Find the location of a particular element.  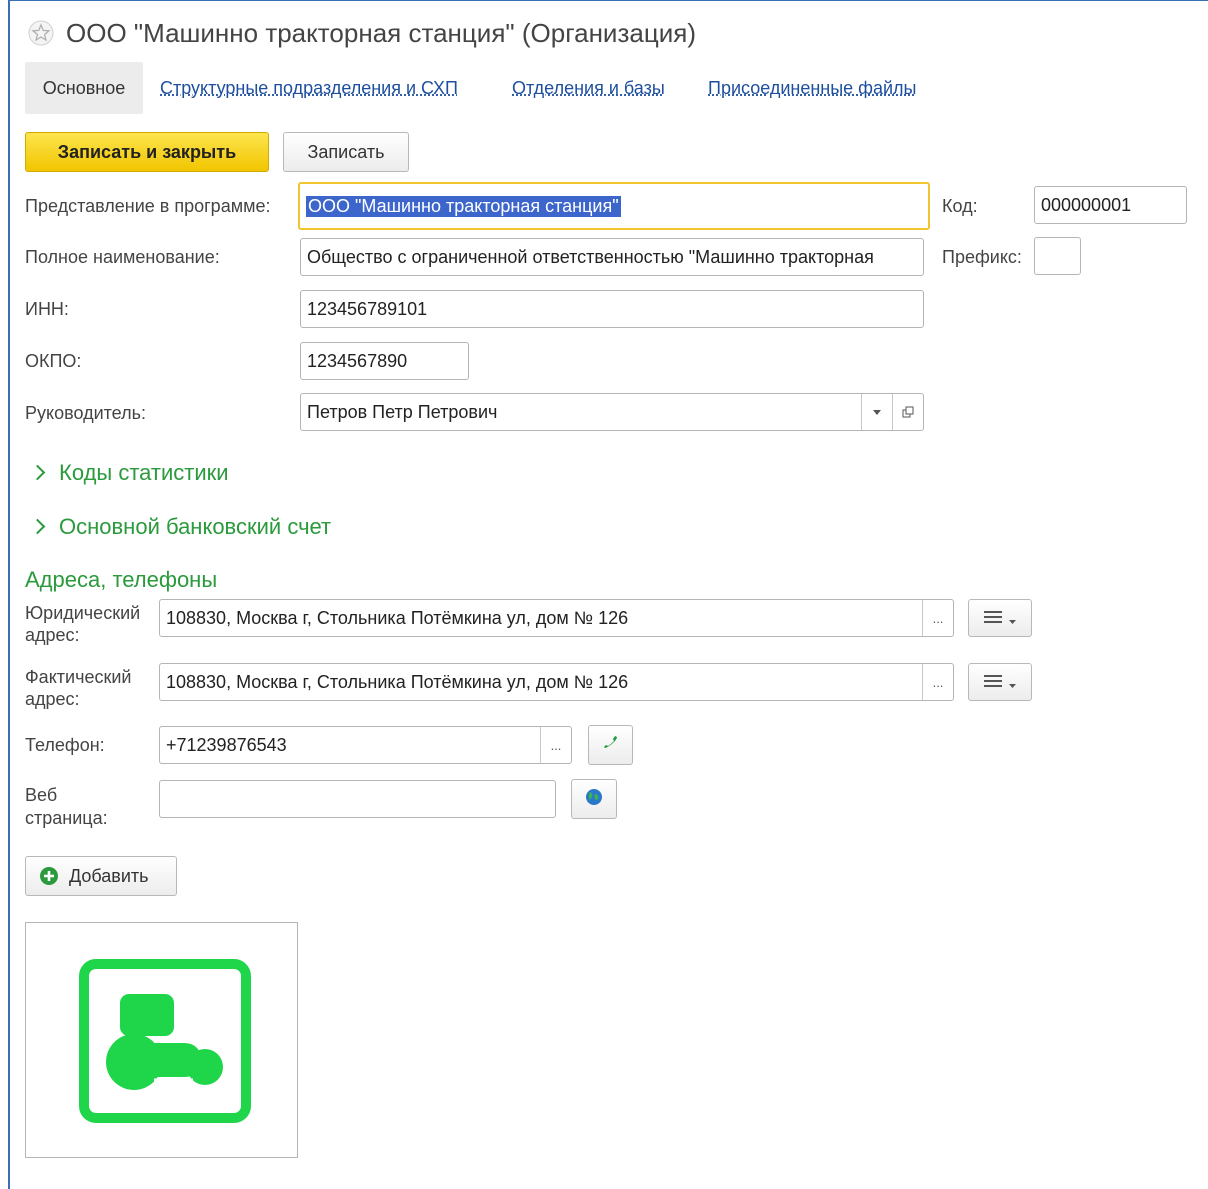

open-icon is located at coordinates (907, 412).